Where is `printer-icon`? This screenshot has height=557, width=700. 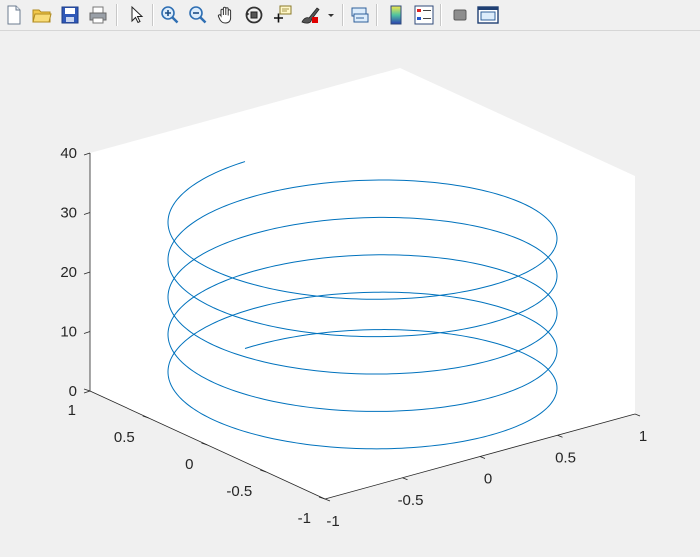
printer-icon is located at coordinates (98, 15).